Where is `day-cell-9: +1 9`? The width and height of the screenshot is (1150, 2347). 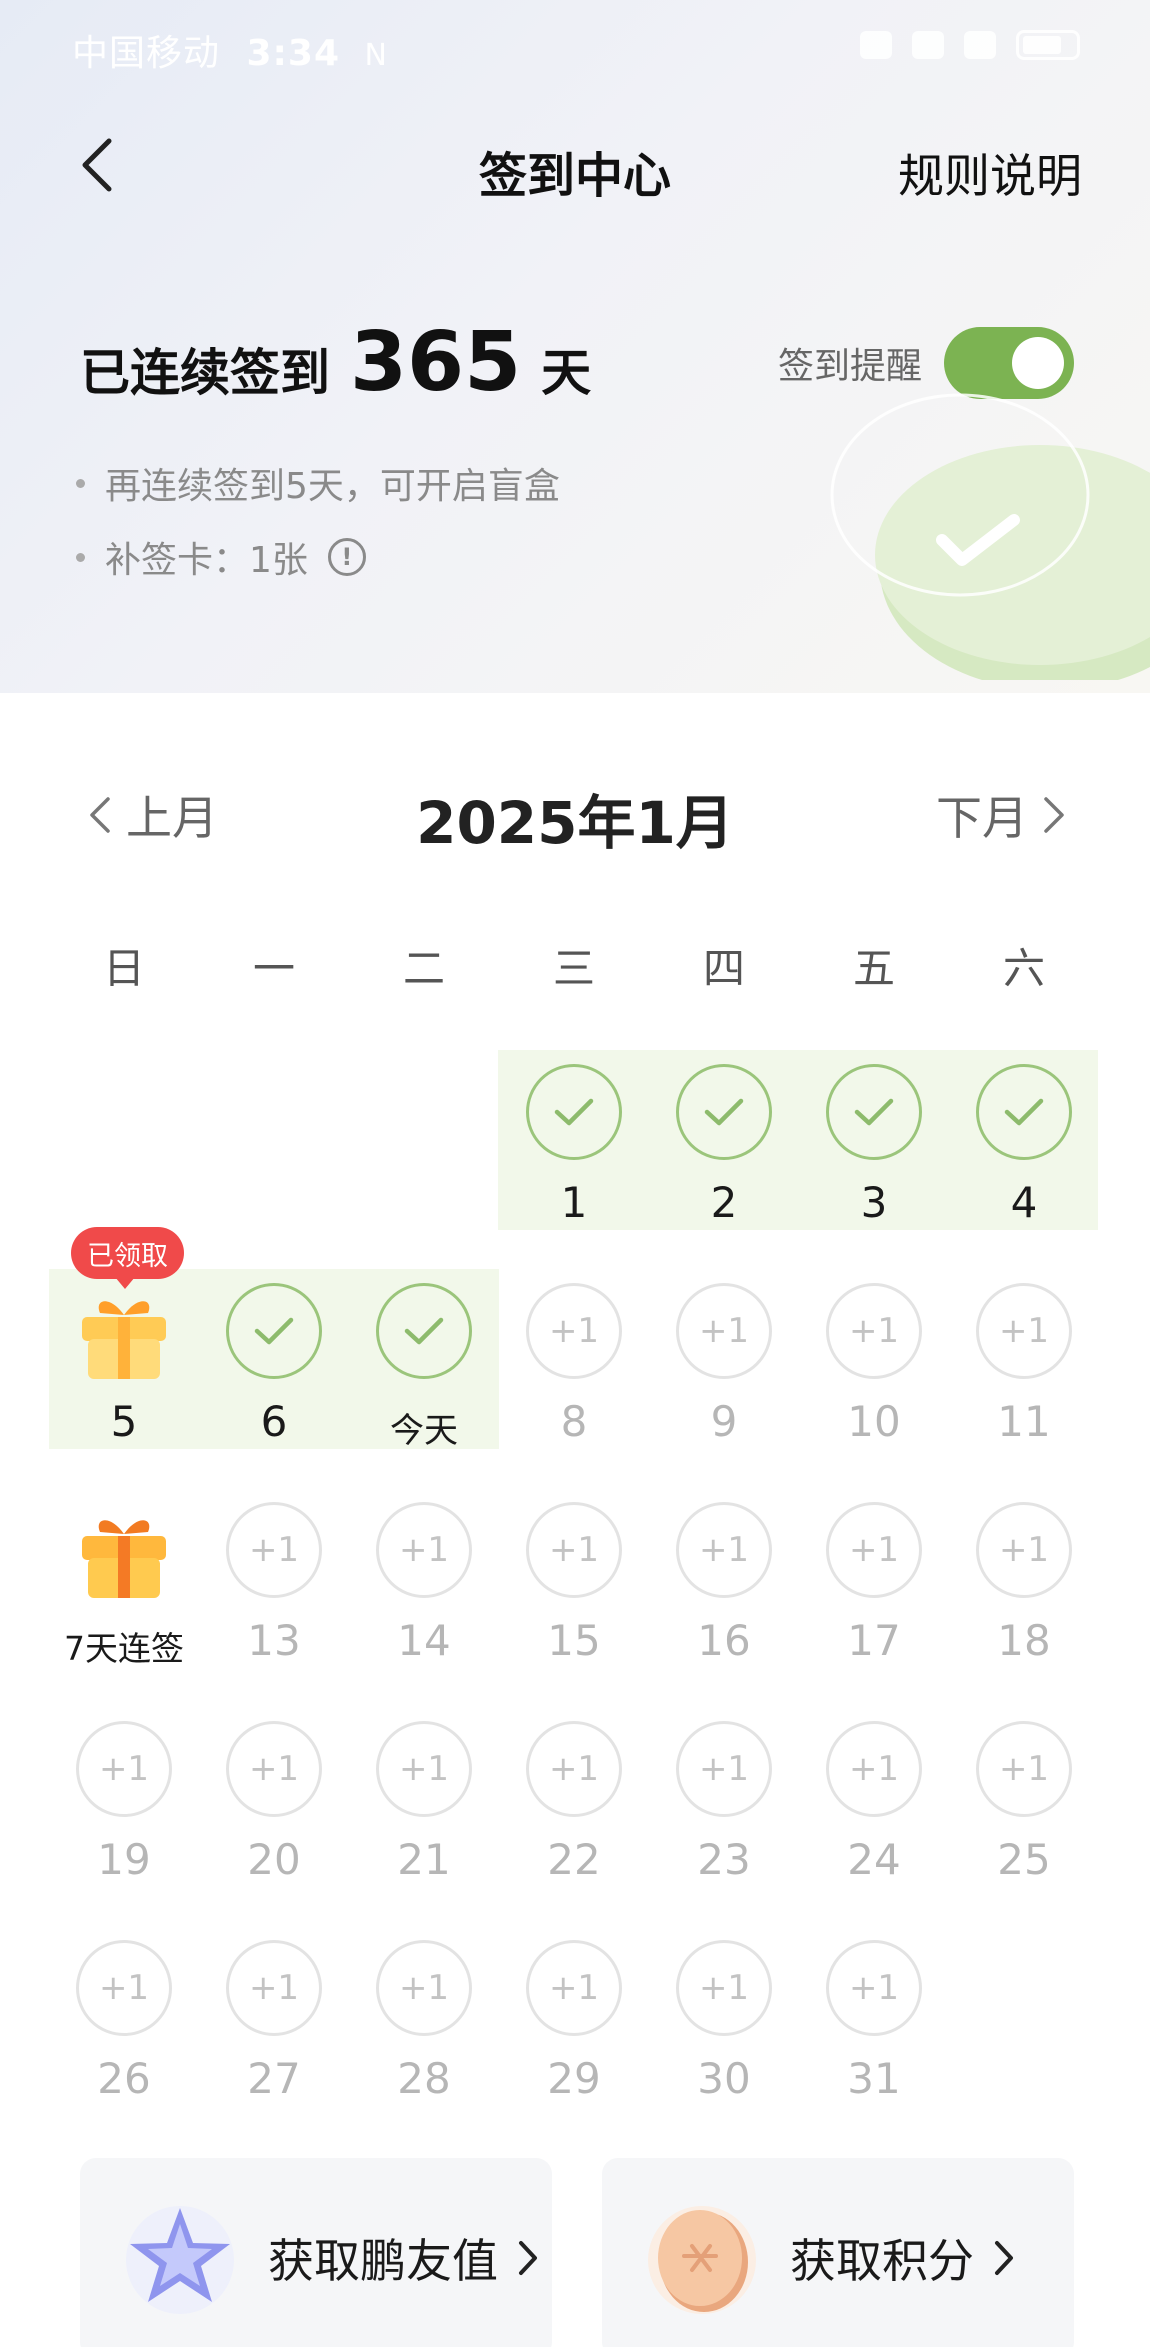
day-cell-9: +1 9 is located at coordinates (724, 1374).